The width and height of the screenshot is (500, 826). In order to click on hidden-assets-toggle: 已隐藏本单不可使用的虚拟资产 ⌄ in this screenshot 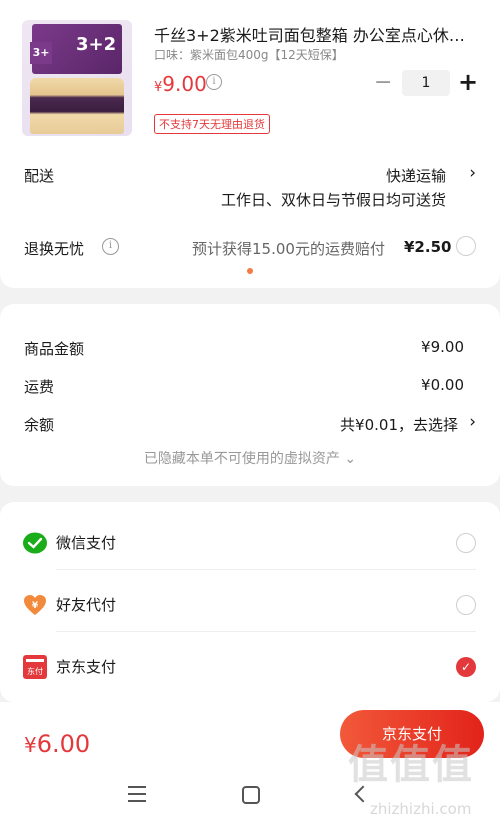, I will do `click(250, 458)`.